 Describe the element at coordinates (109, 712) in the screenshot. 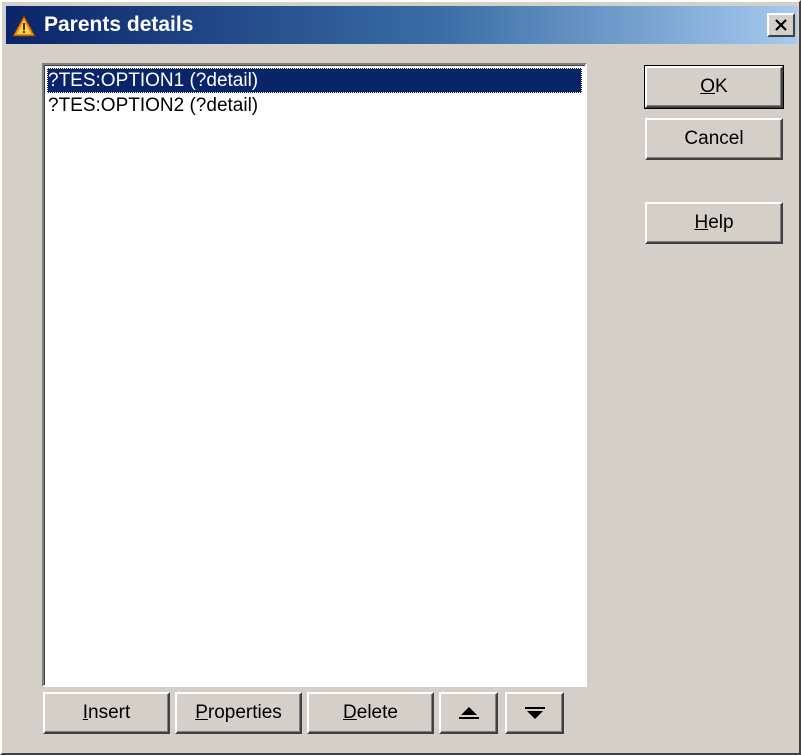

I see `insert-label-rest: nsert` at that location.